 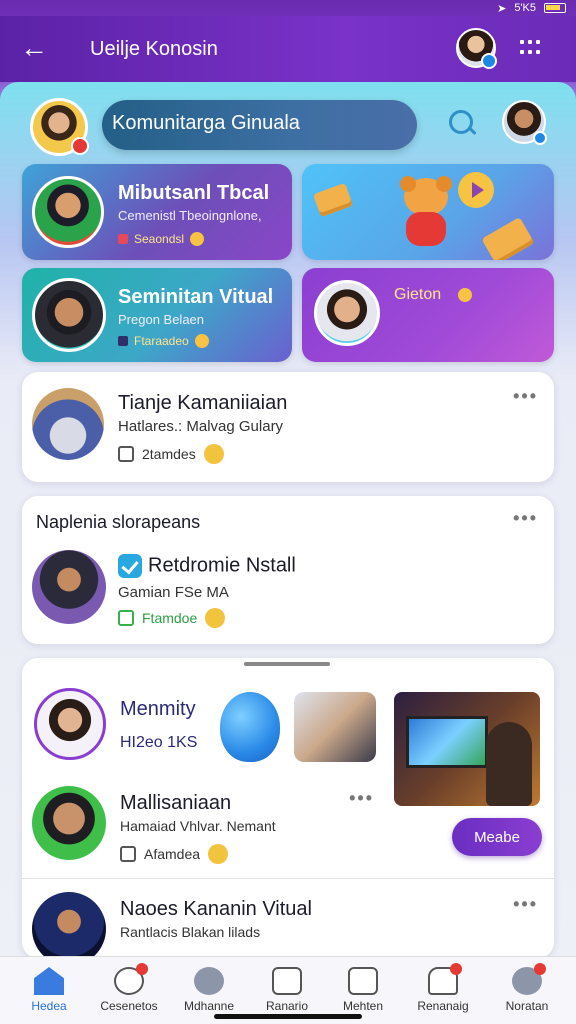 What do you see at coordinates (462, 123) in the screenshot?
I see `search-icon` at bounding box center [462, 123].